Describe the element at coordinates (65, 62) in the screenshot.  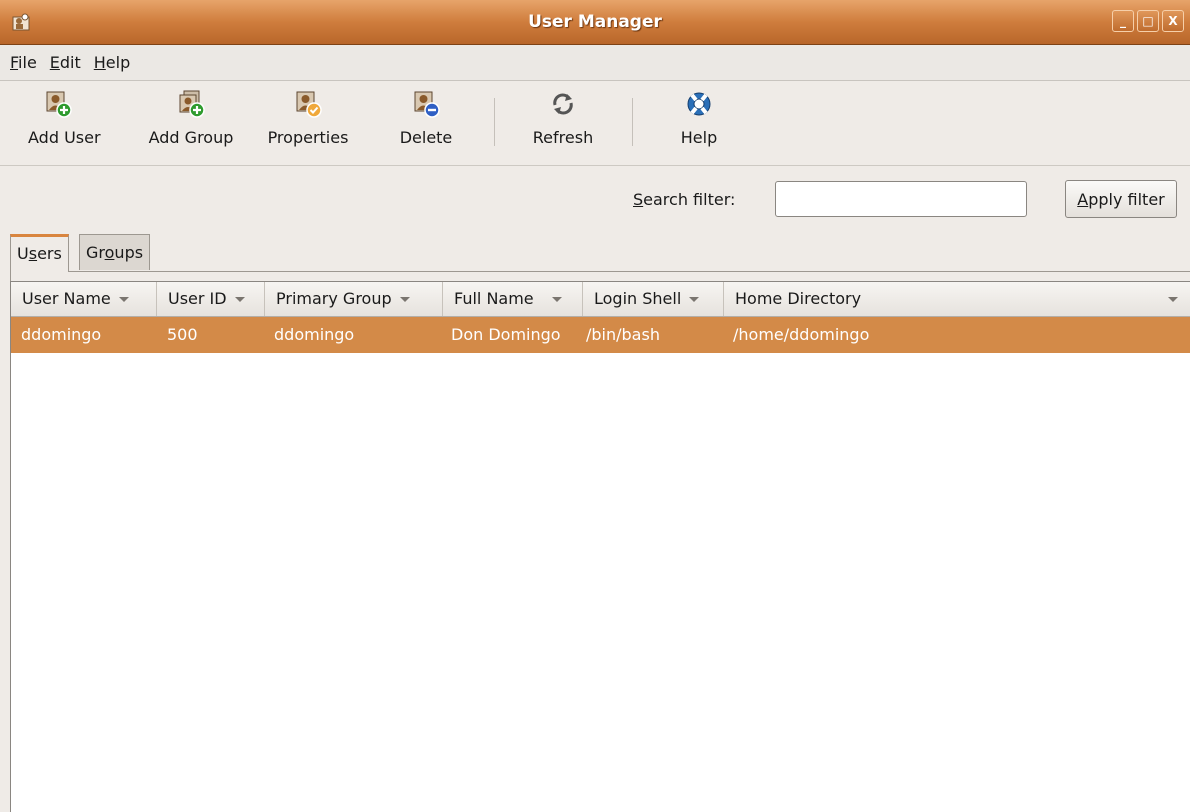
I see `menu-edit: Edit` at that location.